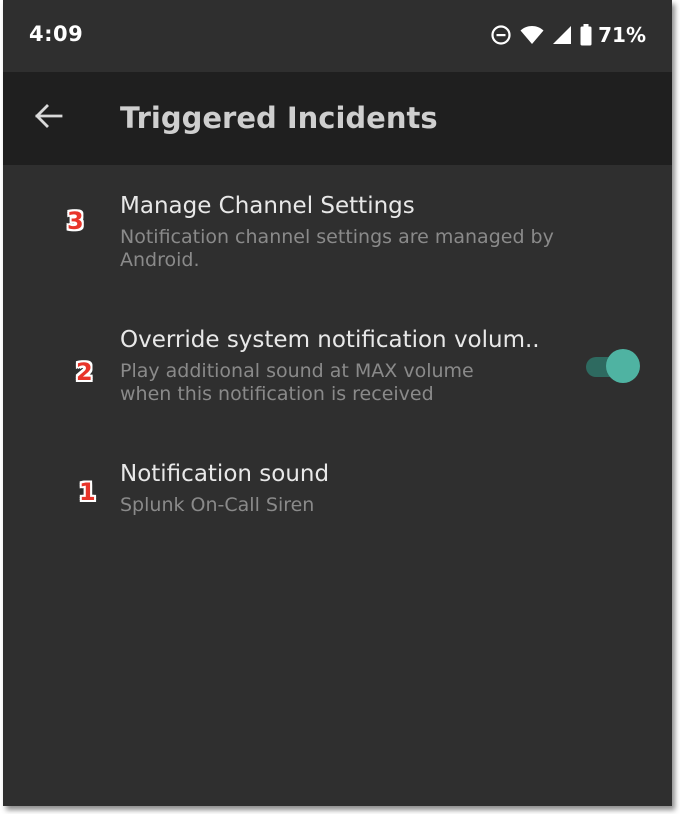  I want to click on page-title: Triggered Incidents, so click(279, 118).